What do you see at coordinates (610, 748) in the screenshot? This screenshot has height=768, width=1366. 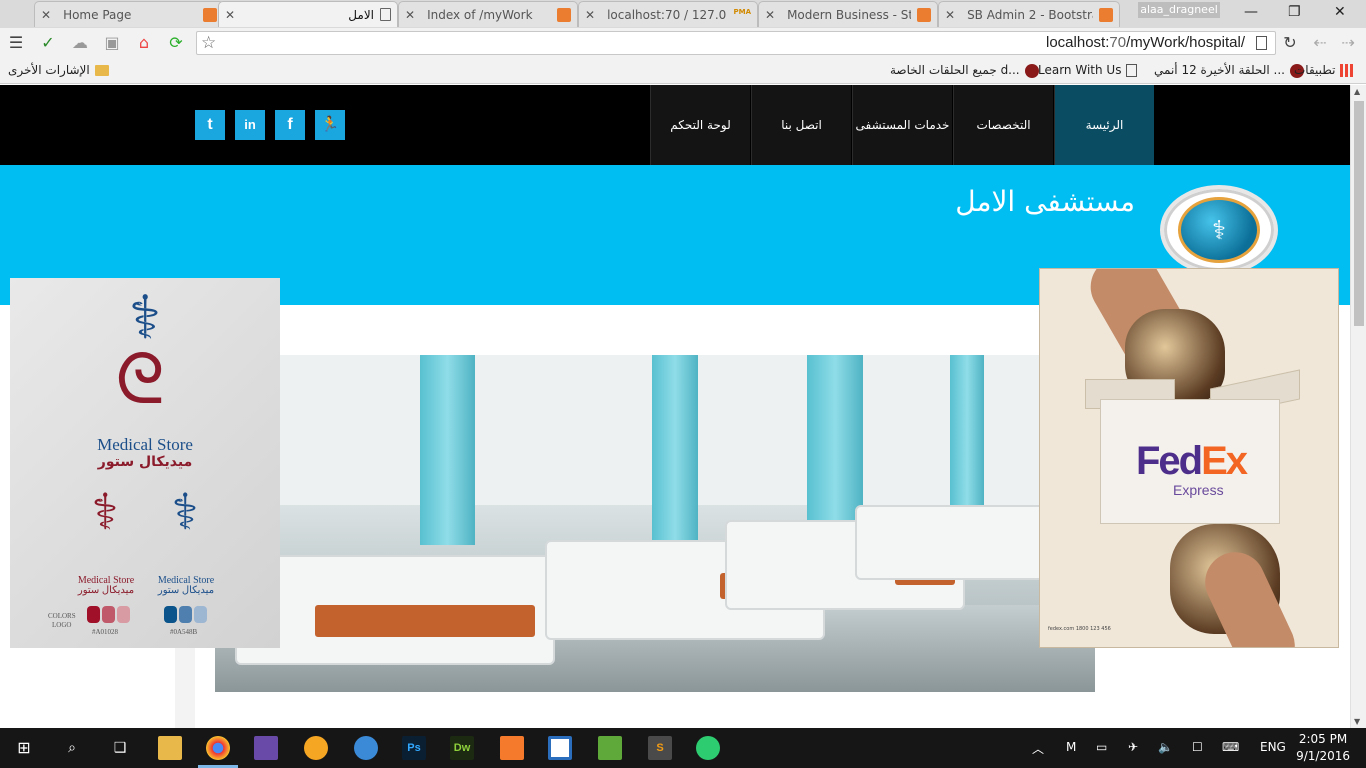 I see `chart-app-icon` at bounding box center [610, 748].